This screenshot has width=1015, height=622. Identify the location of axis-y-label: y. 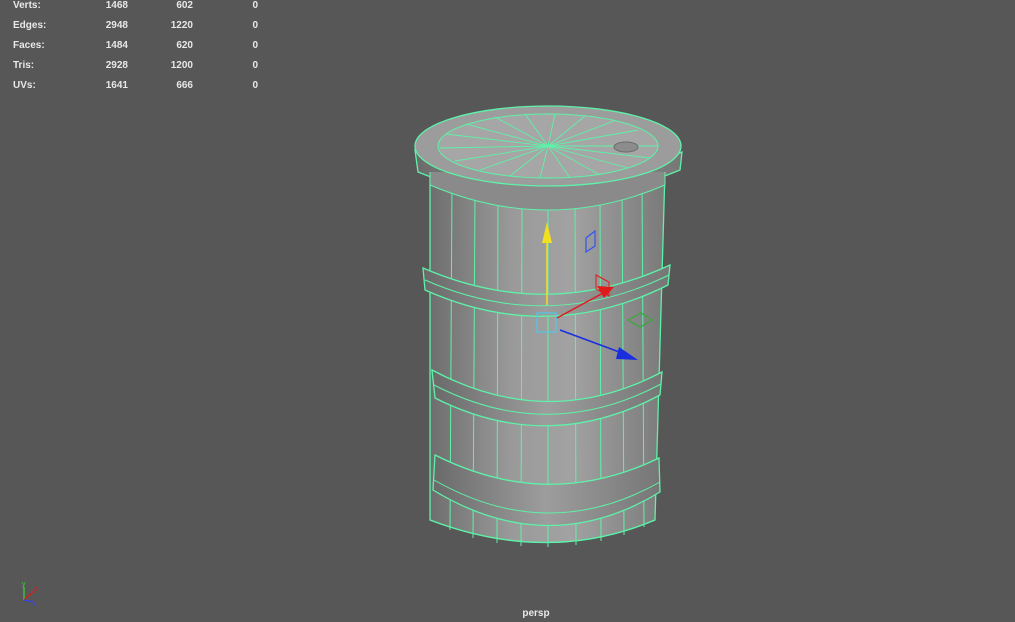
(24, 584).